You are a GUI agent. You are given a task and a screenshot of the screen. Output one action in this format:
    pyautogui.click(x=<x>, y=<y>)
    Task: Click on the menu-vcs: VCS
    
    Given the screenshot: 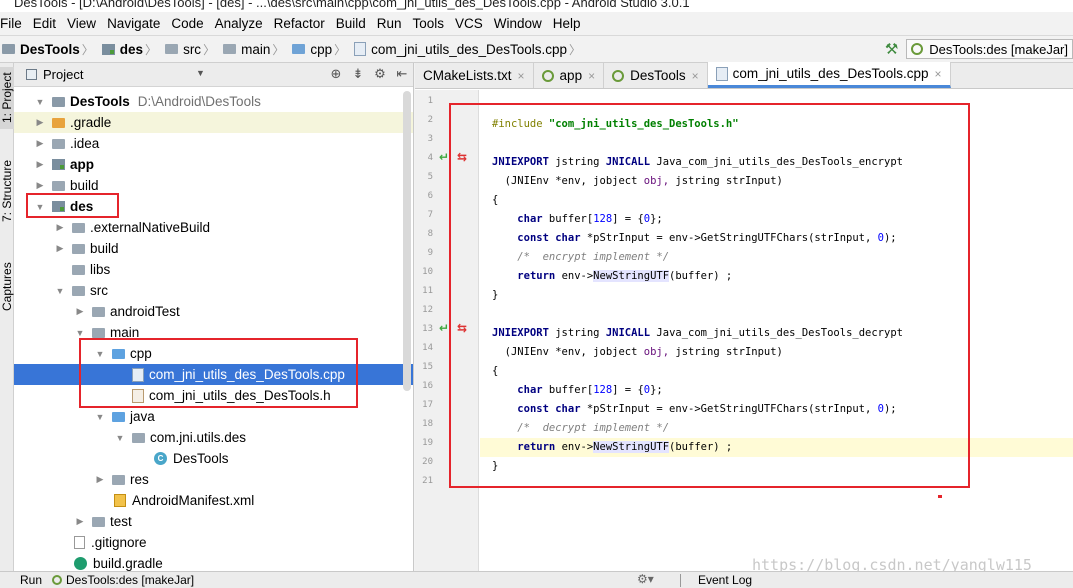 What is the action you would take?
    pyautogui.click(x=468, y=23)
    